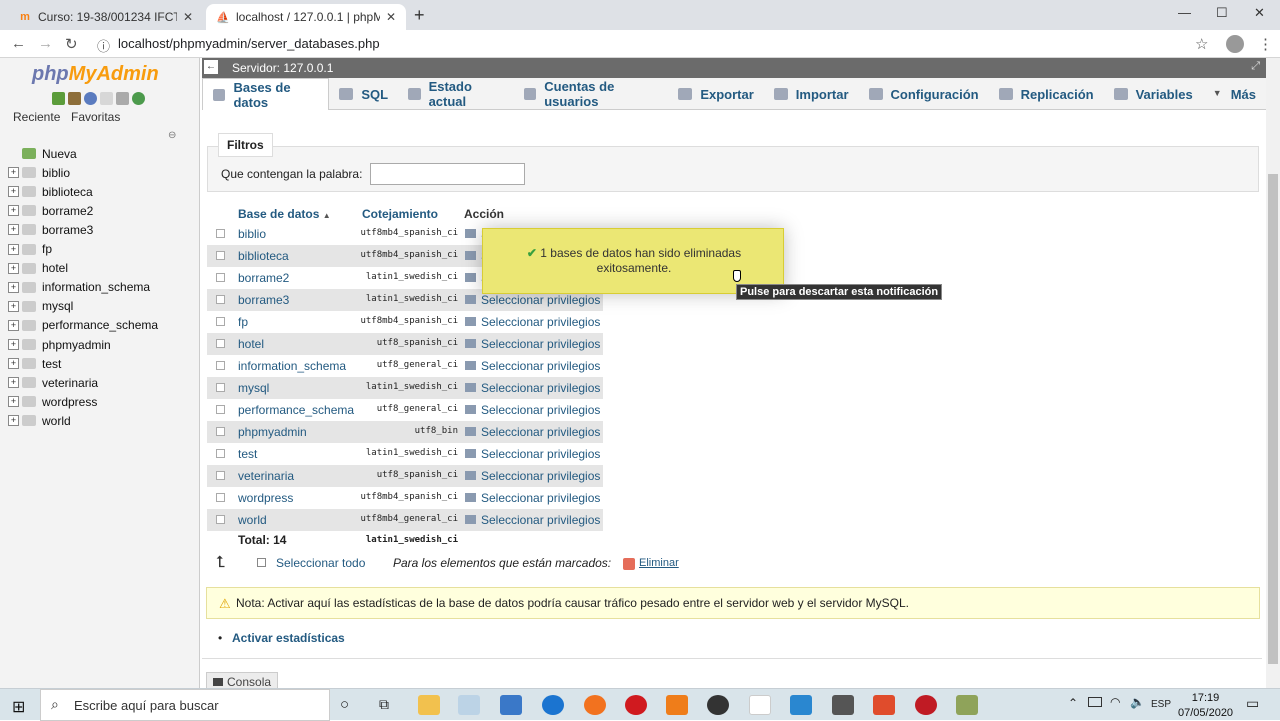 This screenshot has width=1280, height=721. Describe the element at coordinates (843, 705) in the screenshot. I see `terminal-icon` at that location.